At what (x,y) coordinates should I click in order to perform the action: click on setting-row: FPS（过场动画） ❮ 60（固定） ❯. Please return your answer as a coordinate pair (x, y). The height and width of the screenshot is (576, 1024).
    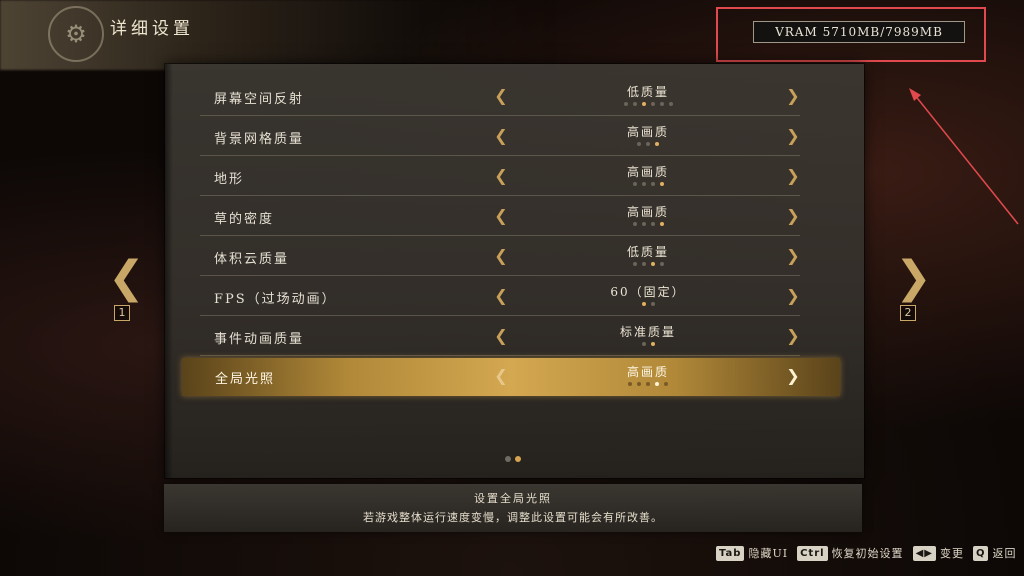
    Looking at the image, I should click on (500, 297).